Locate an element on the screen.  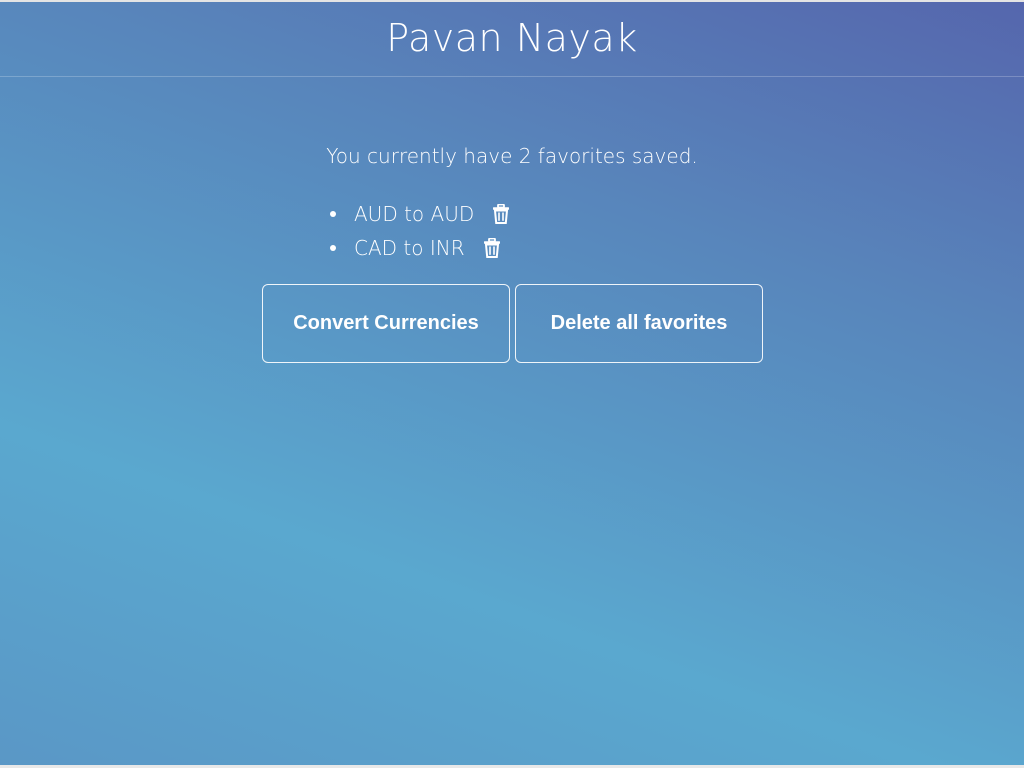
action-buttons: Convert Currencies Delete all favorites is located at coordinates (512, 323).